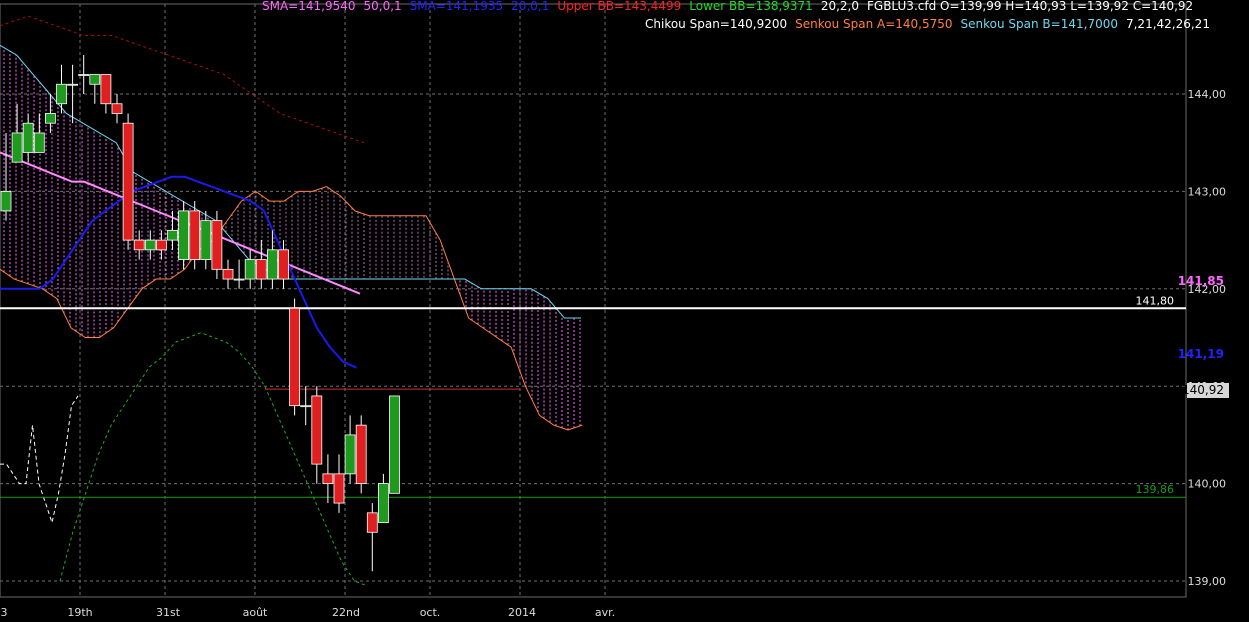 This screenshot has height=622, width=1249. I want to click on price-label: 141,85, so click(1201, 281).